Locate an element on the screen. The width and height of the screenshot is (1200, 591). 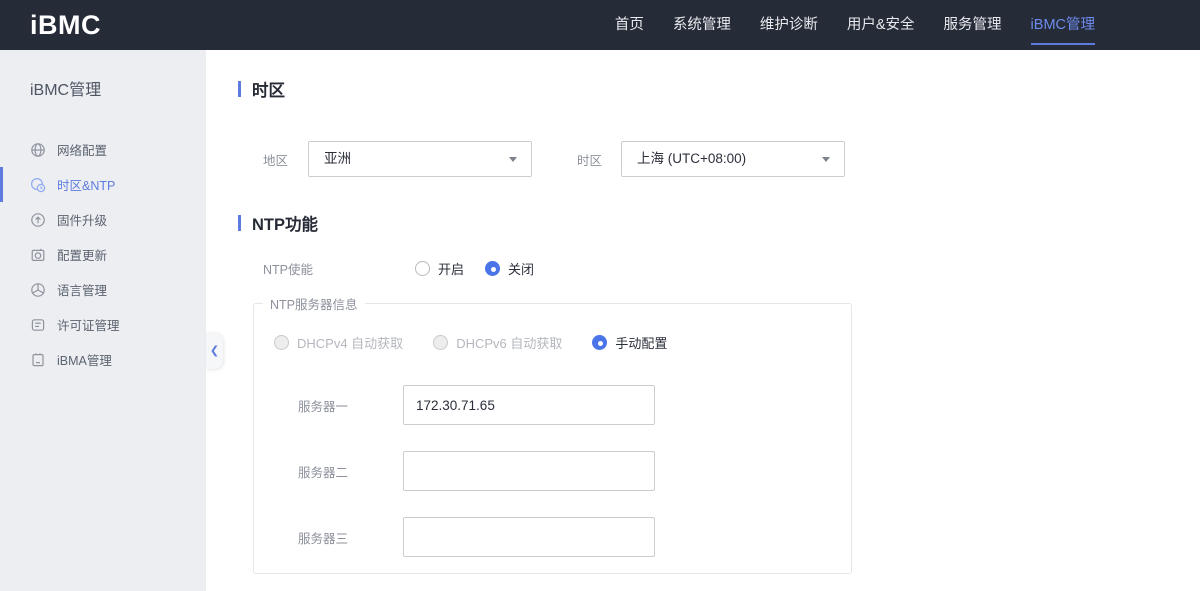
timezone-select: 上海 (UTC+08:00) is located at coordinates (733, 159).